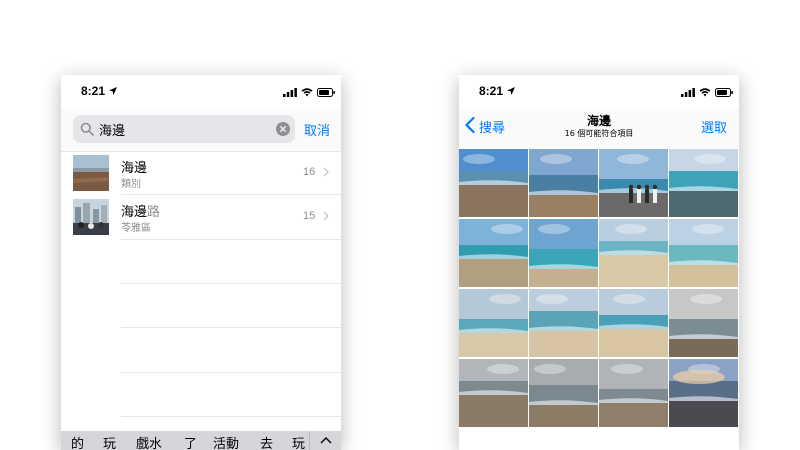 Image resolution: width=800 pixels, height=450 pixels. I want to click on collapse-suggestions-button, so click(325, 440).